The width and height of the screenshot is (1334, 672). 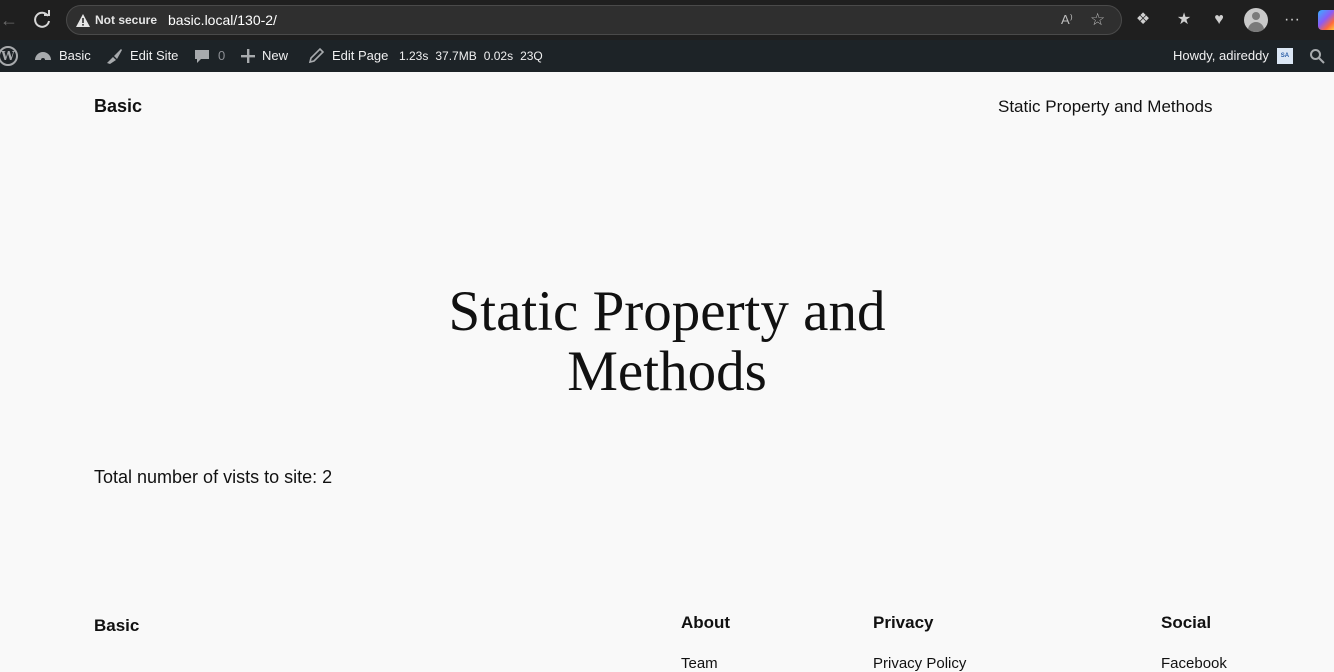 I want to click on admin-bar-edit-site: Edit Site, so click(x=141, y=56).